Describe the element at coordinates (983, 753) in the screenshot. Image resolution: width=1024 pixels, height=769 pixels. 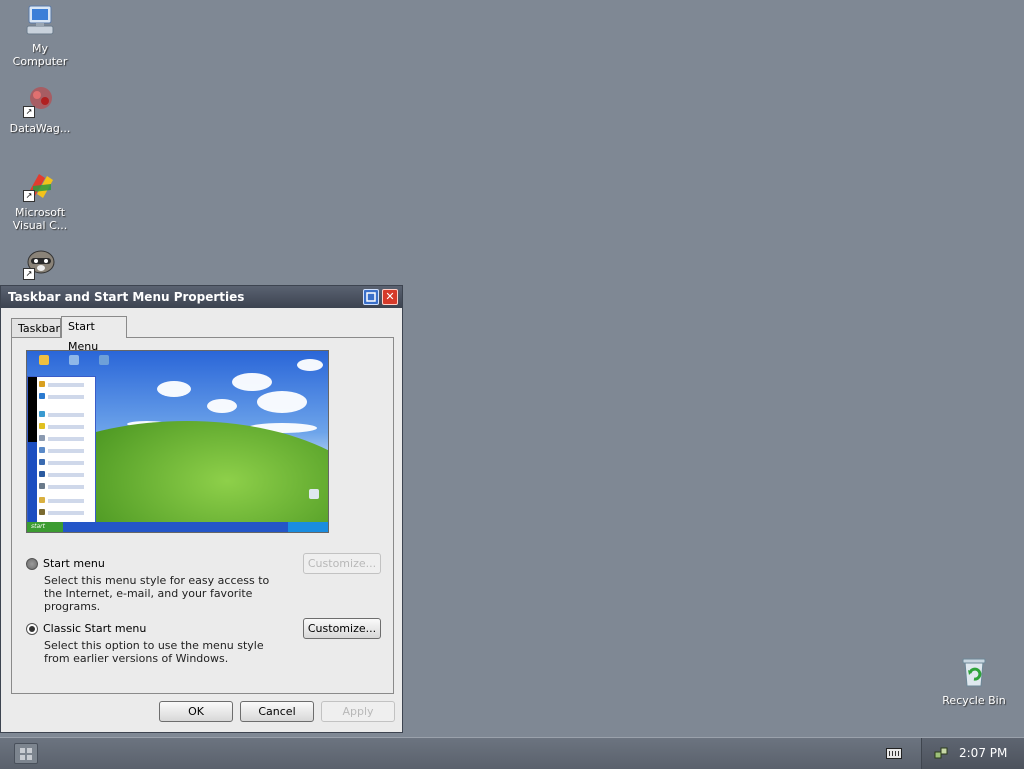
I see `clock: 2:07 PM` at that location.